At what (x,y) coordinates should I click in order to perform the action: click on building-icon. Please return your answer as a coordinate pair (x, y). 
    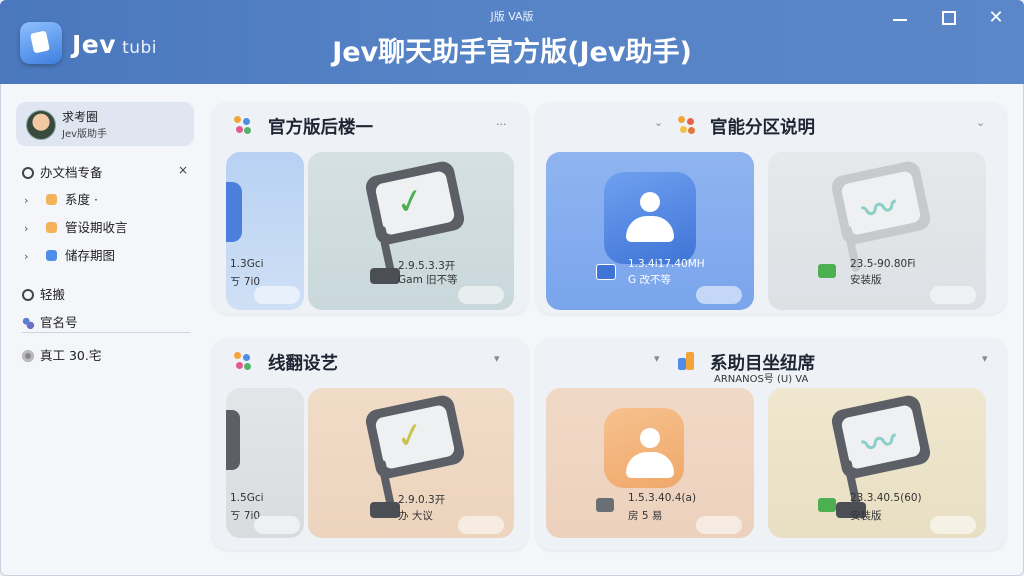
    Looking at the image, I should click on (687, 361).